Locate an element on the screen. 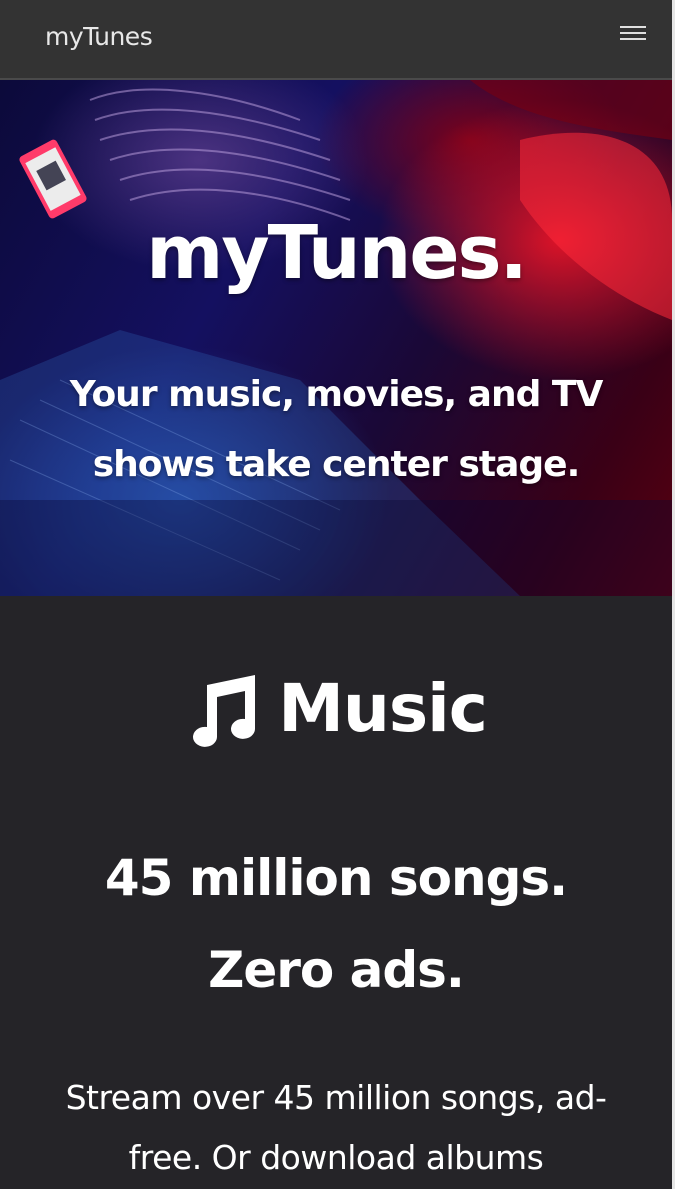 The height and width of the screenshot is (1189, 675). tagline-line-2: Zero ads. is located at coordinates (336, 970).